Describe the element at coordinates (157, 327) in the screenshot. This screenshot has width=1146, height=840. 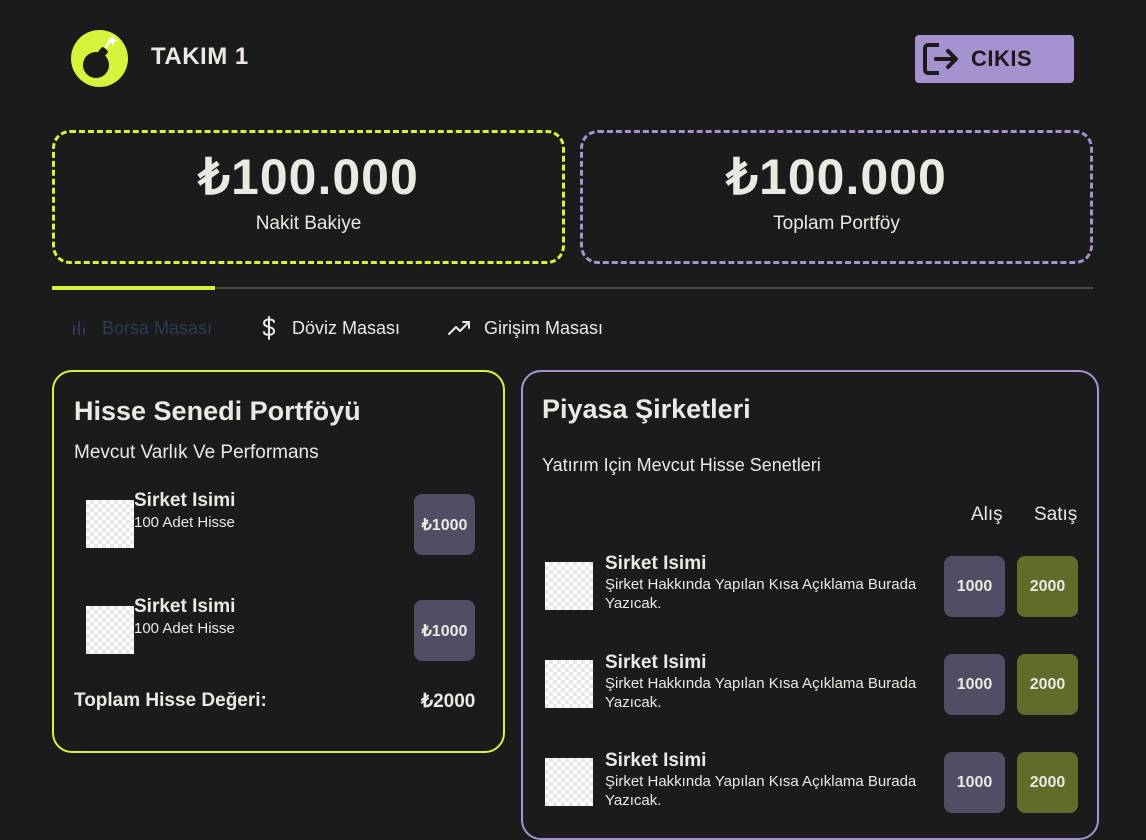
I see `tab-label: Borsa Masası` at that location.